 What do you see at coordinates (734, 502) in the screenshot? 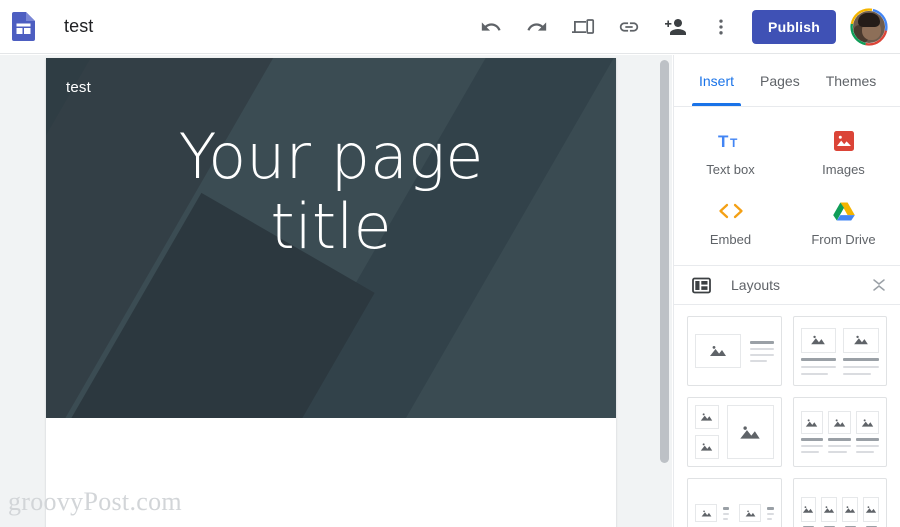
I see `layout-two-inline-image-text` at bounding box center [734, 502].